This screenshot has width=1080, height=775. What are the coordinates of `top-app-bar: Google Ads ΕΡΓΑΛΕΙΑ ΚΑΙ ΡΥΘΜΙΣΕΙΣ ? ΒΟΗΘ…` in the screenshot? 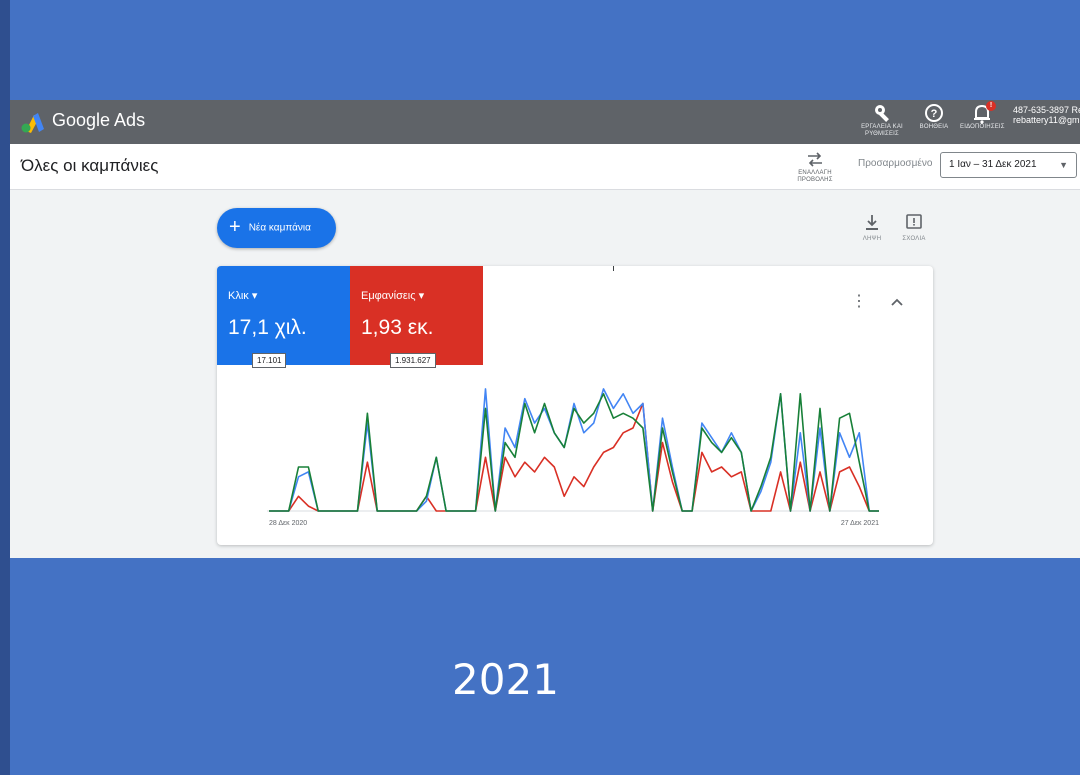 It's located at (545, 122).